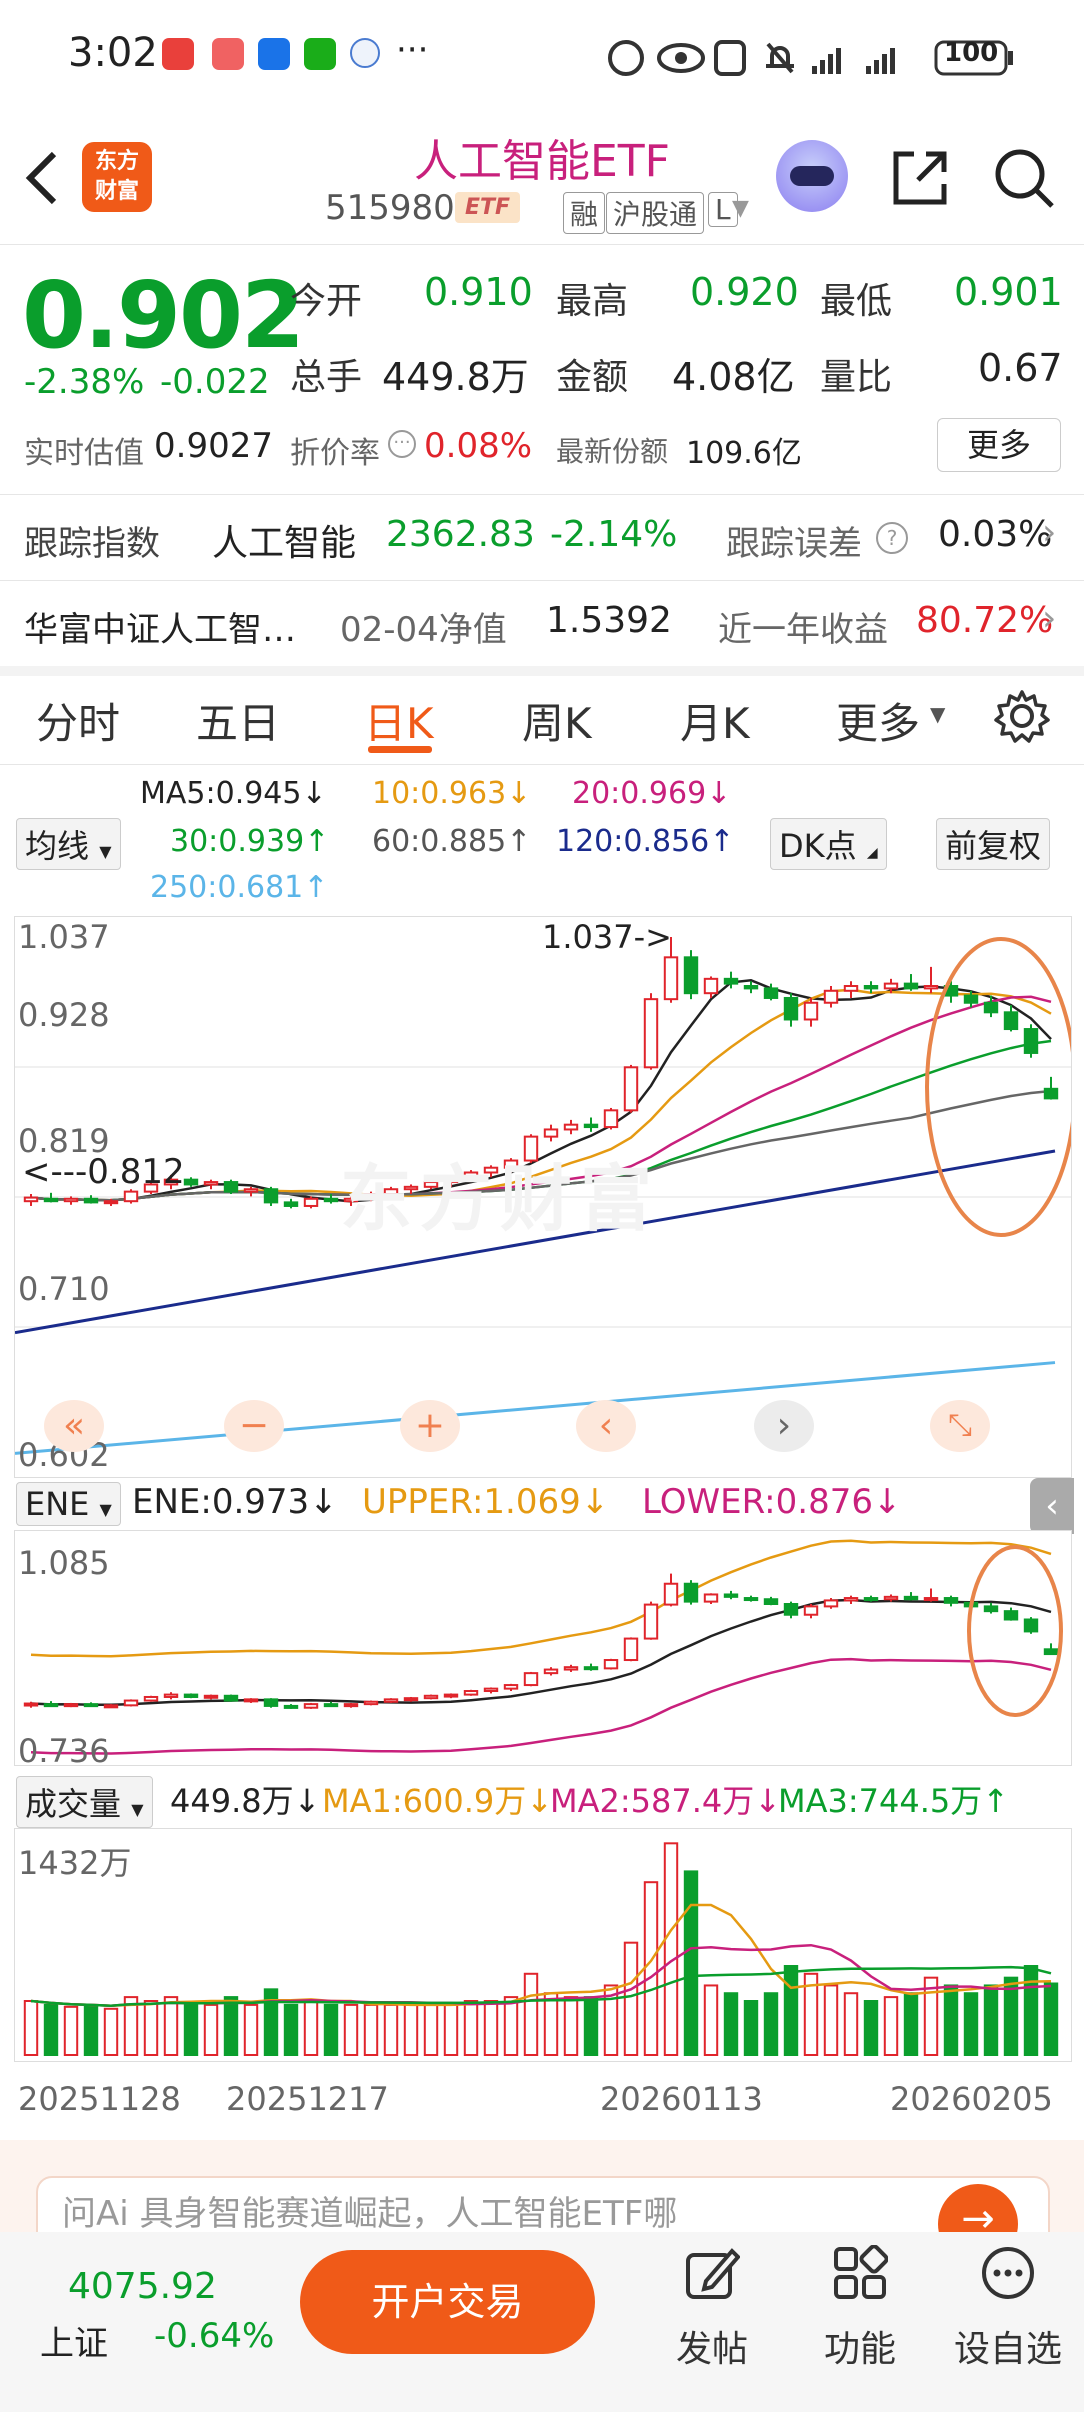 The width and height of the screenshot is (1084, 2412). Describe the element at coordinates (64, 1563) in the screenshot. I see `ene-y-top: 1.085` at that location.